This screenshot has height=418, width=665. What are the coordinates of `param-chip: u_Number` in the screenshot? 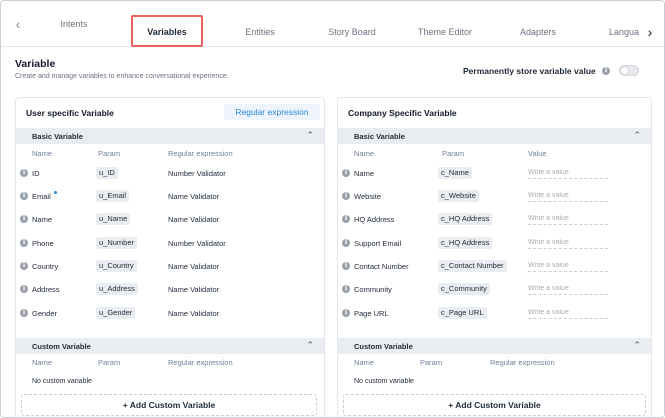 It's located at (117, 243).